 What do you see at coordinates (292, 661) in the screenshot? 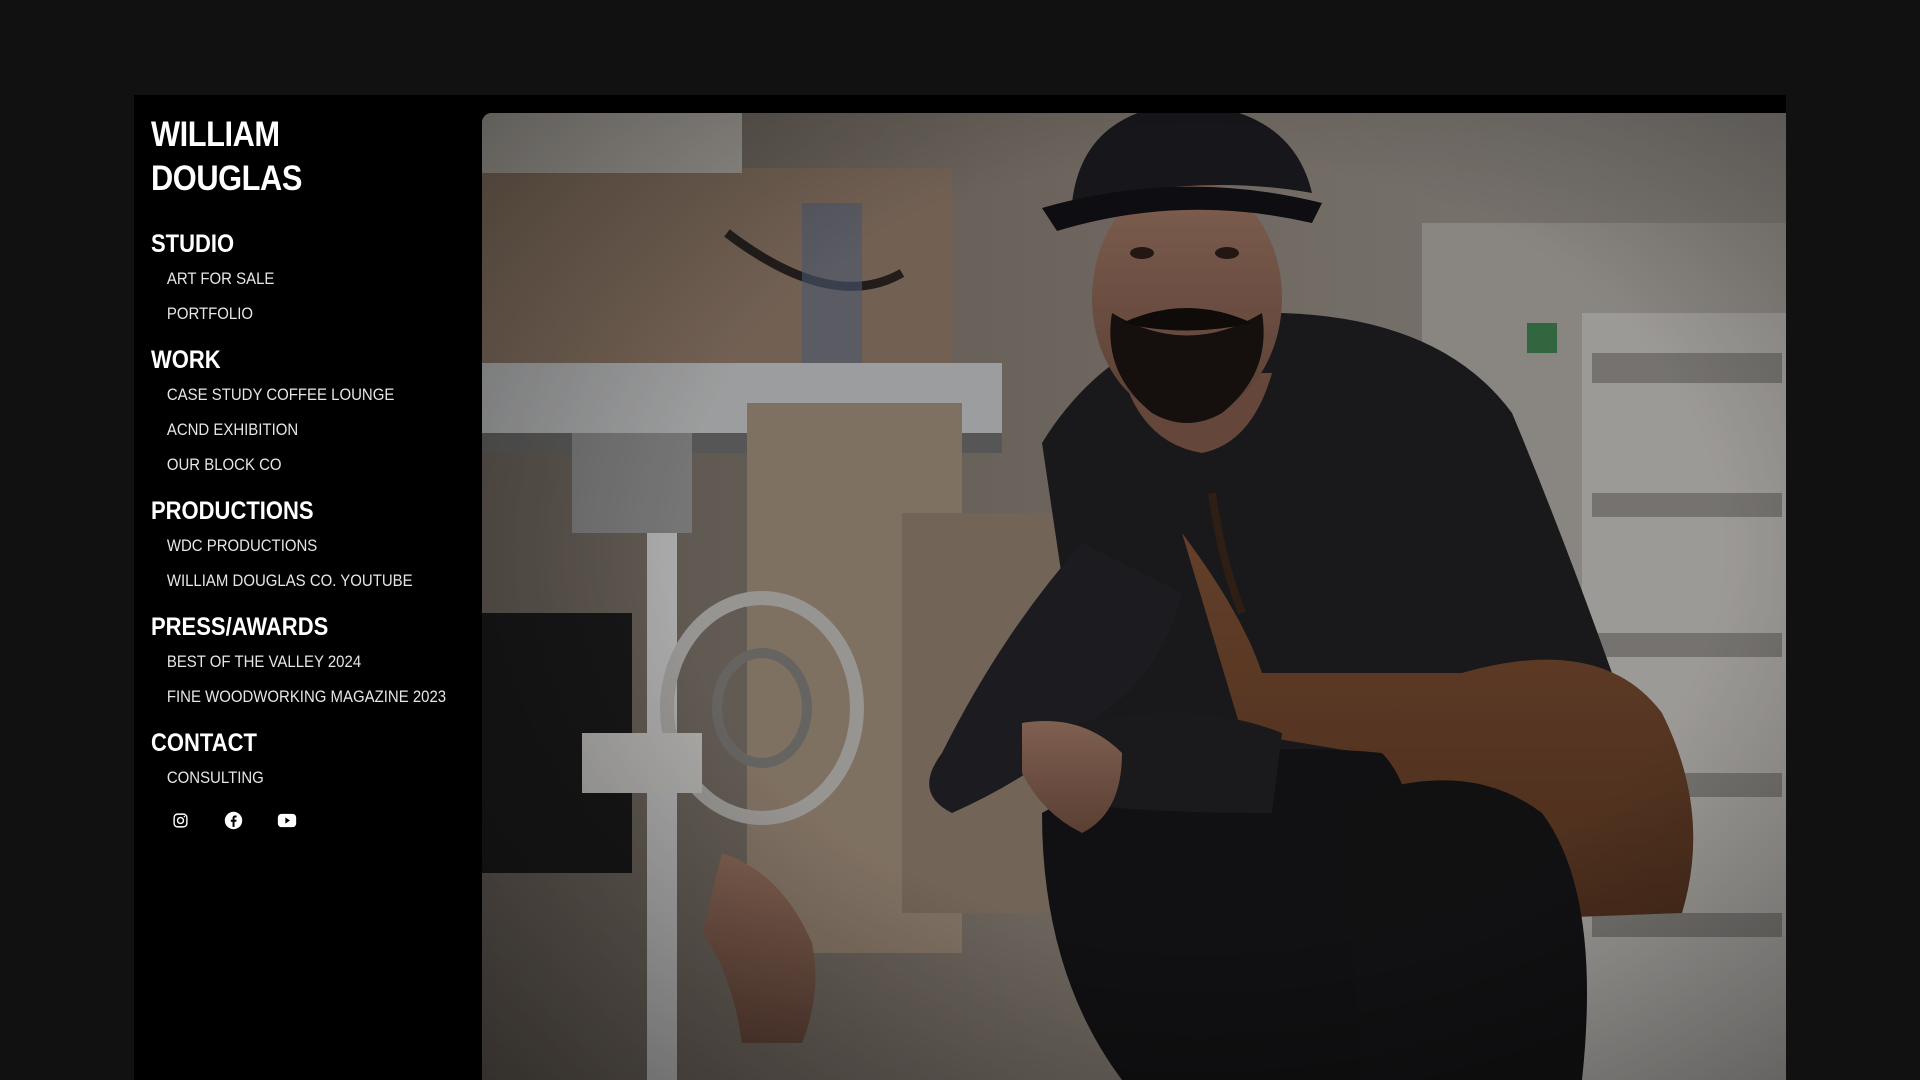
I see `nav-item-best-of-the-valley: BEST OF THE VALLEY 2024` at bounding box center [292, 661].